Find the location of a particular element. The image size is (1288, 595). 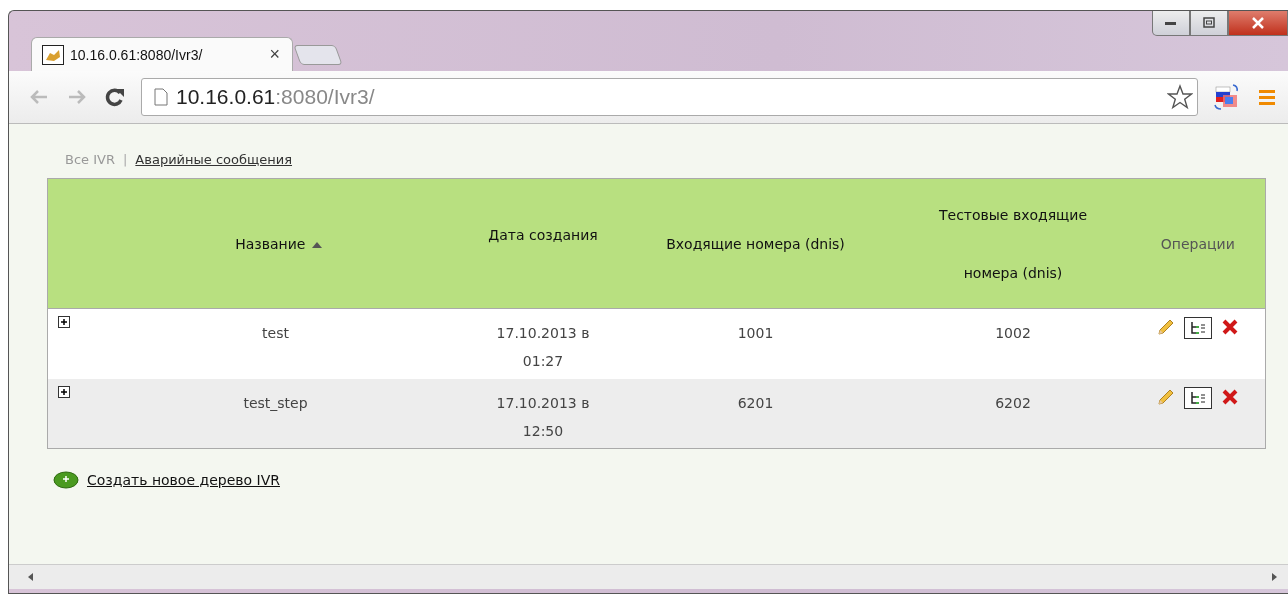

nav-link: Аварийные сообщения is located at coordinates (213, 159).